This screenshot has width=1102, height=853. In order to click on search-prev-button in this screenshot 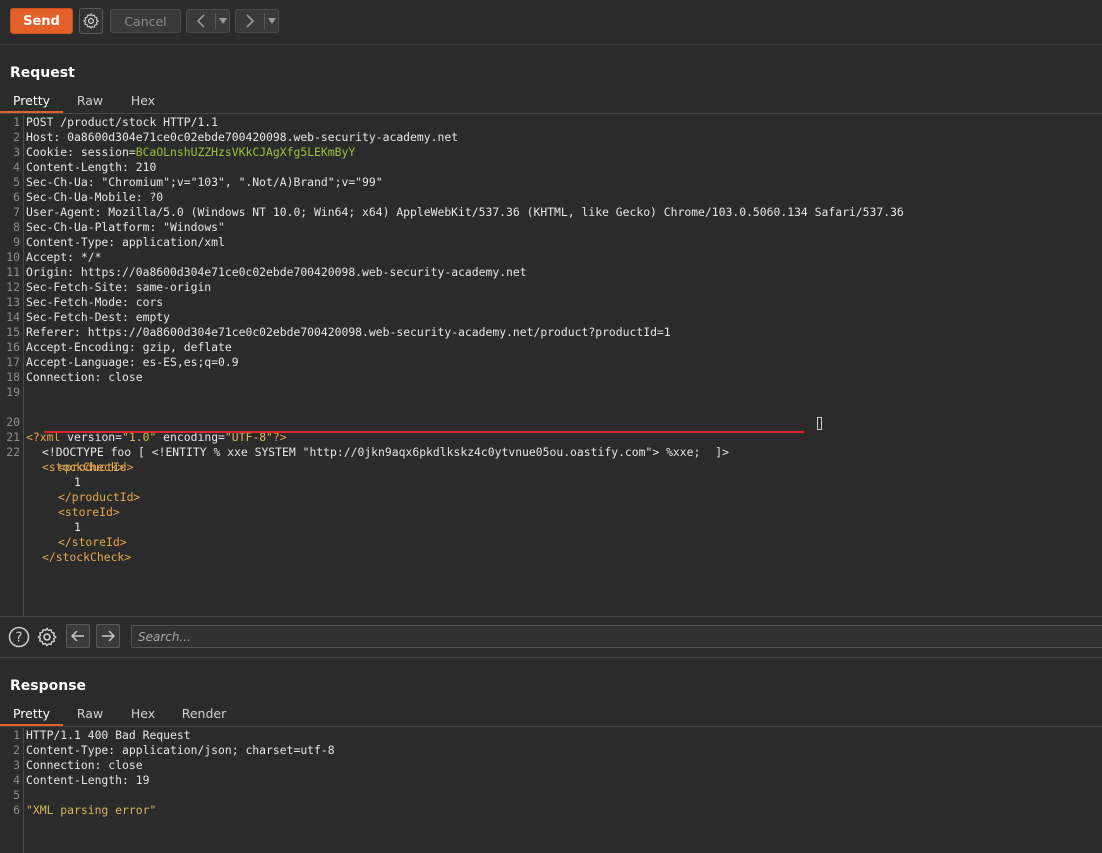, I will do `click(78, 636)`.